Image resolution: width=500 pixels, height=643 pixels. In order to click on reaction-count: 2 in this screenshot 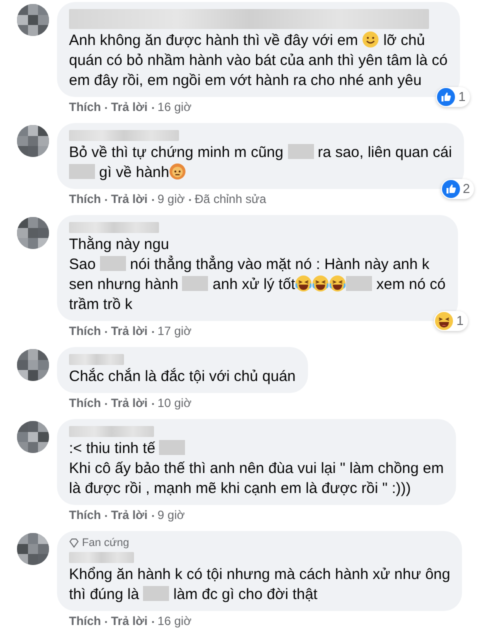, I will do `click(457, 189)`.